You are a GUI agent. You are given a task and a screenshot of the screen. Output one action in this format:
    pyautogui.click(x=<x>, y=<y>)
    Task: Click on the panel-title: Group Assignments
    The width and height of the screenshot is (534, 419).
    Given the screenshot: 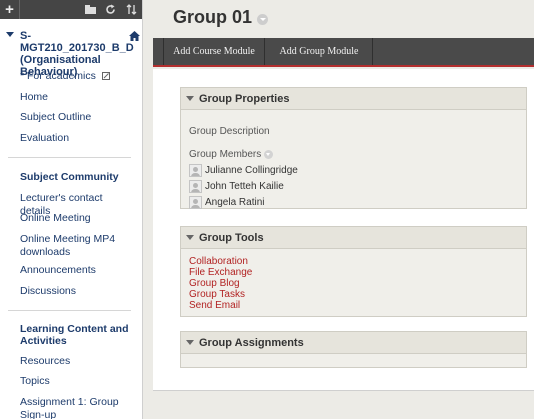 What is the action you would take?
    pyautogui.click(x=251, y=342)
    